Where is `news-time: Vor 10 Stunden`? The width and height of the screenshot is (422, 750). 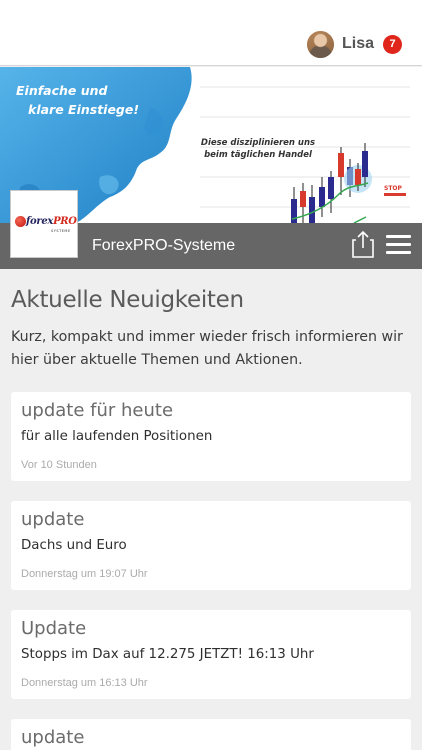 news-time: Vor 10 Stunden is located at coordinates (59, 465).